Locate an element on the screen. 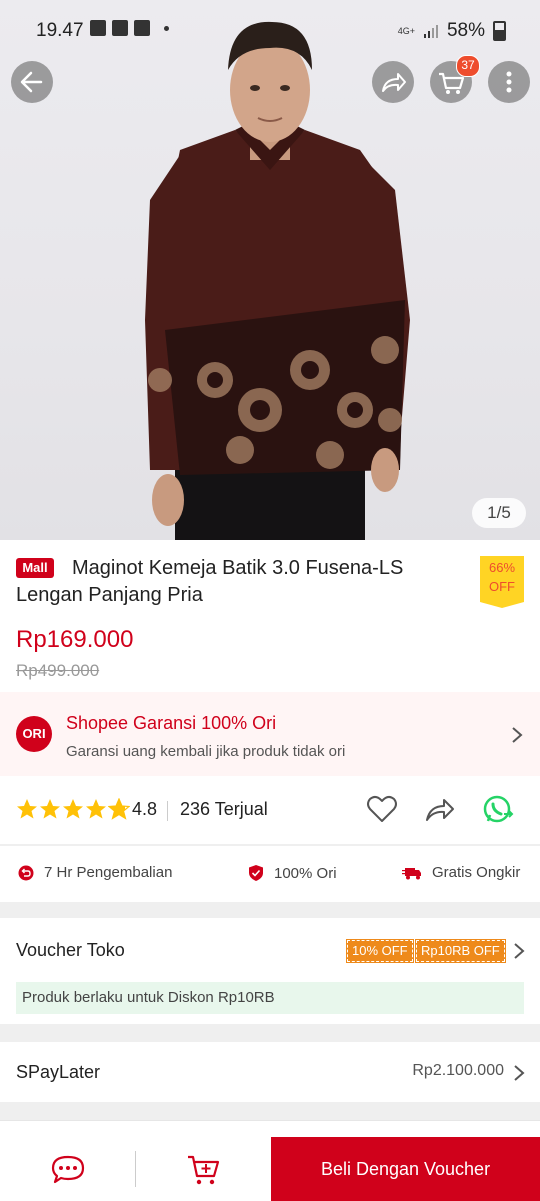 This screenshot has height=1201, width=540. voucher-tag: 10% OFF is located at coordinates (380, 951).